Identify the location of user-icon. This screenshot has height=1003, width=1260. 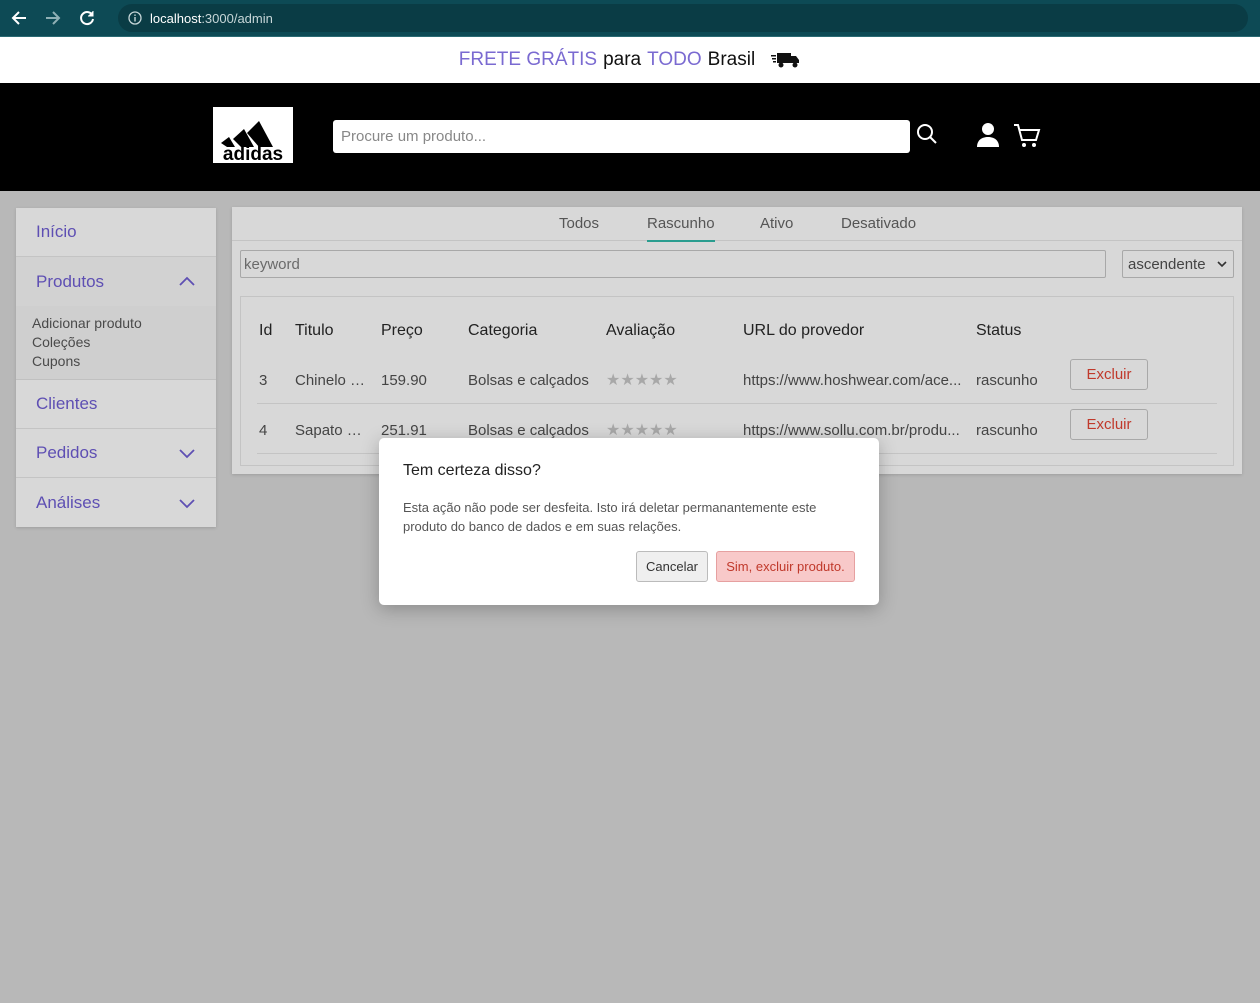
(988, 135).